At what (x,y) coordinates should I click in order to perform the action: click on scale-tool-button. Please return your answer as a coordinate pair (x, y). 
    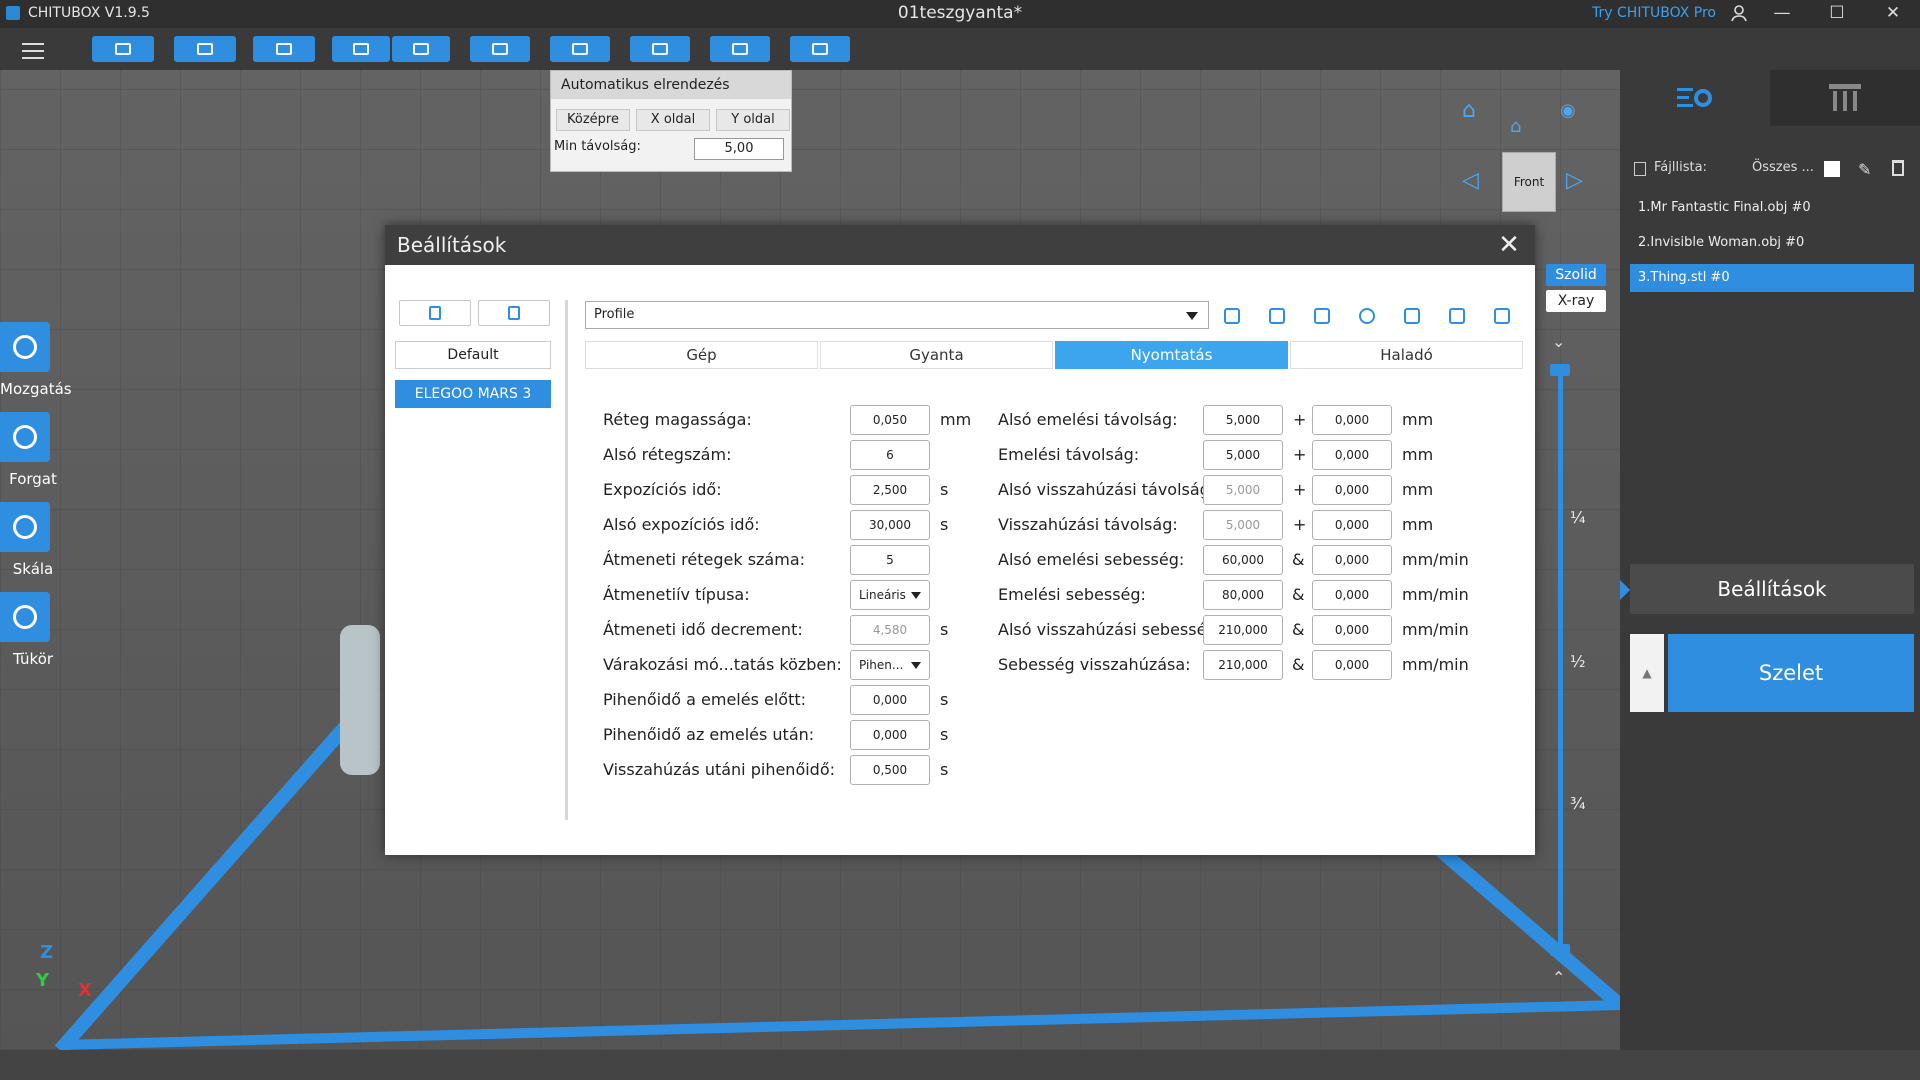
    Looking at the image, I should click on (25, 527).